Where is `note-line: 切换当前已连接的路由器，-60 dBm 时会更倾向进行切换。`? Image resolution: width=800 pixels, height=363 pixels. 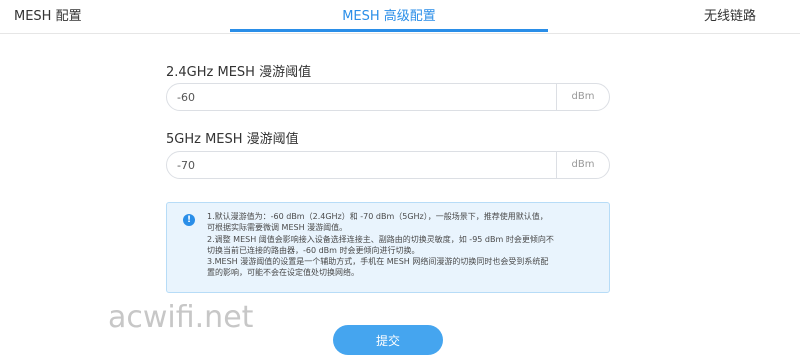
note-line: 切换当前已连接的路由器，-60 dBm 时会更倾向进行切换。 is located at coordinates (313, 250).